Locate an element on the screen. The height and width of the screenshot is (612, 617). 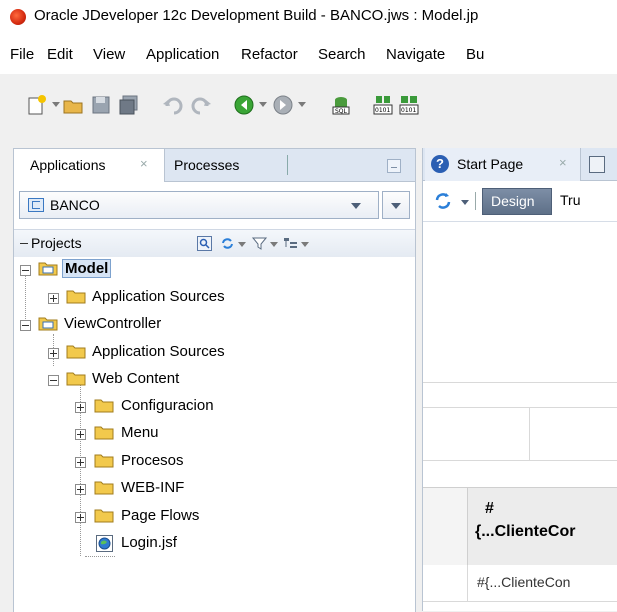
page-tab-icon is located at coordinates (597, 164).